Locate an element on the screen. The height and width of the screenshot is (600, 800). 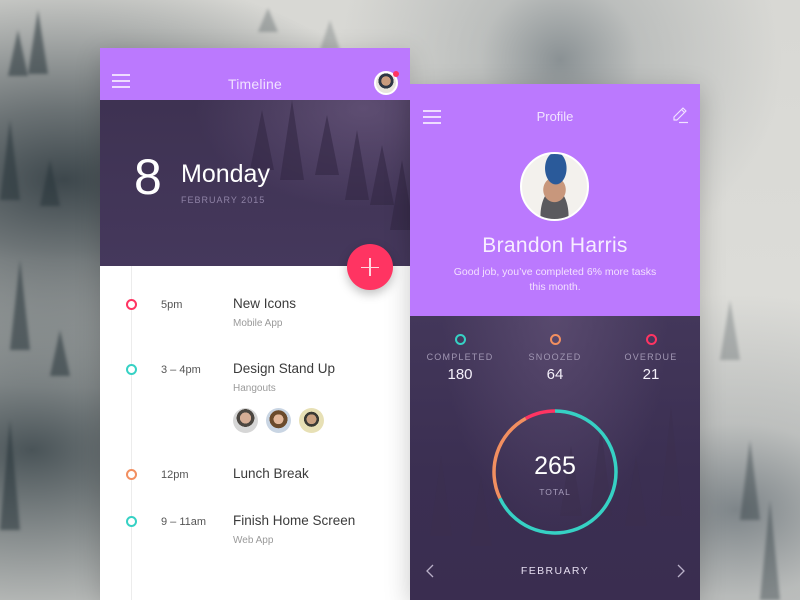
stat-label: COMPLETED is located at coordinates (460, 357).